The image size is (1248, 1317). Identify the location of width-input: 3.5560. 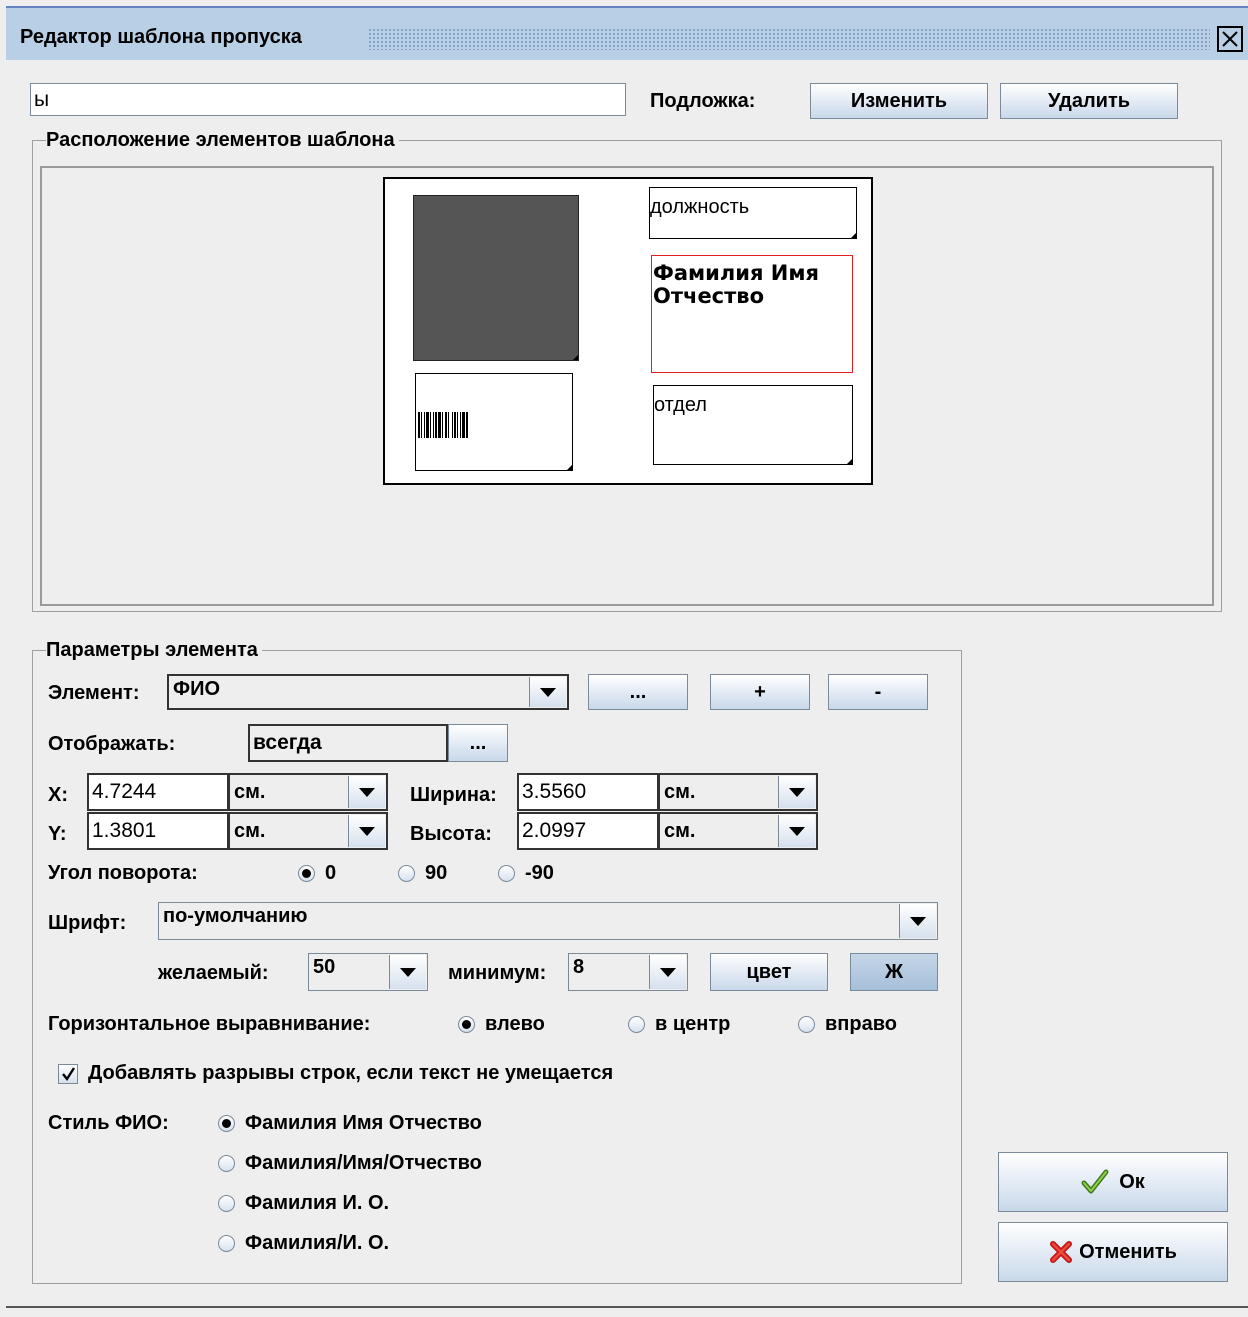
(588, 792).